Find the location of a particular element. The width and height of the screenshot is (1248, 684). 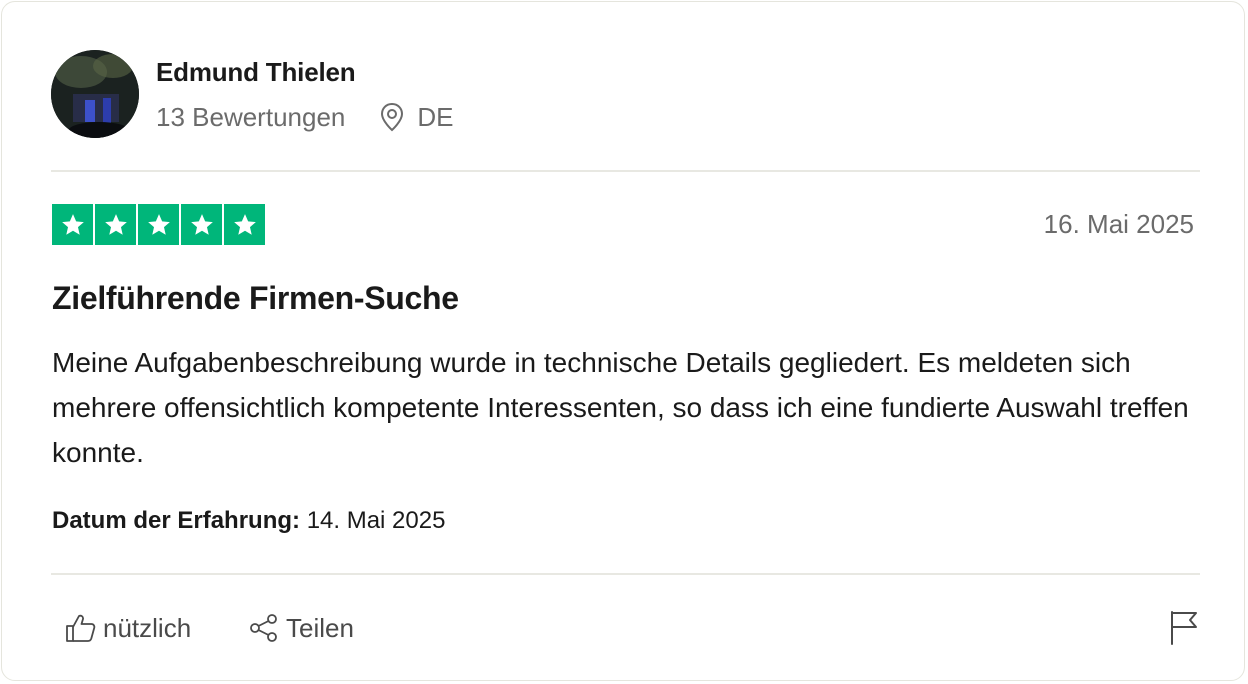

divider-bottom is located at coordinates (625, 574).